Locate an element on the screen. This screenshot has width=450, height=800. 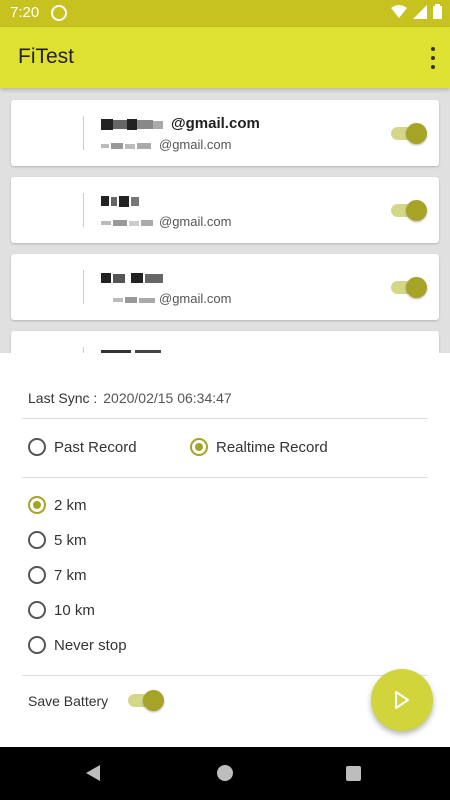
radio-10km: 10 km is located at coordinates (61, 610).